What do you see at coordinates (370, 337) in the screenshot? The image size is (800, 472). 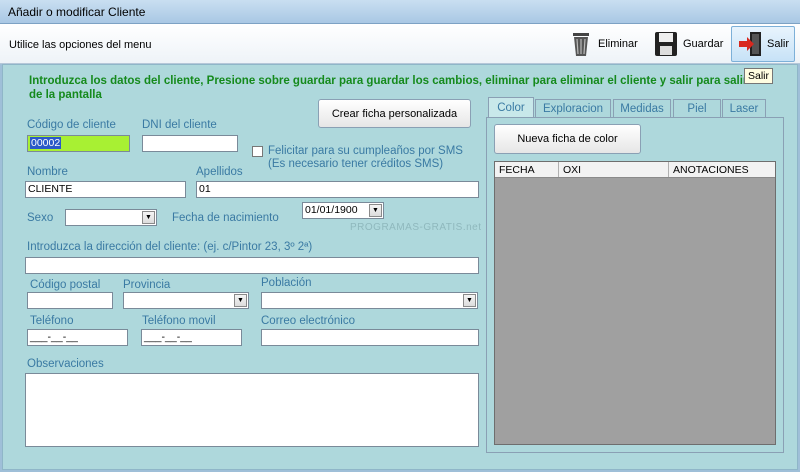 I see `correo-input` at bounding box center [370, 337].